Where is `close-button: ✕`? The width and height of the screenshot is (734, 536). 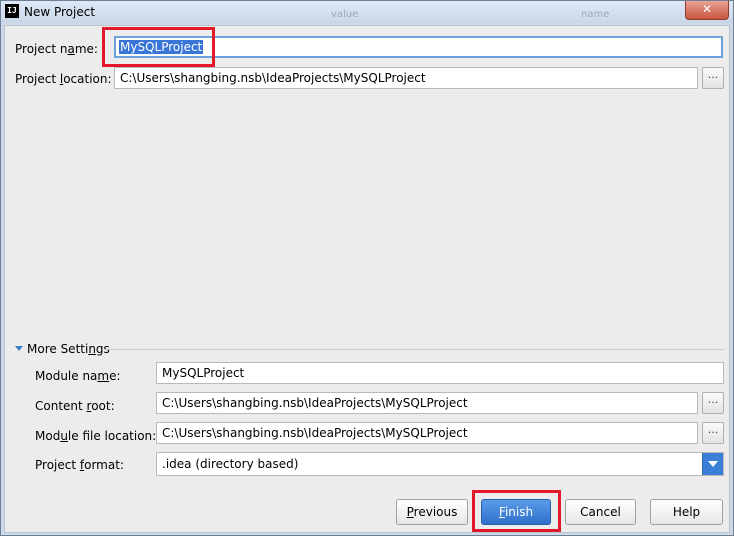
close-button: ✕ is located at coordinates (707, 10).